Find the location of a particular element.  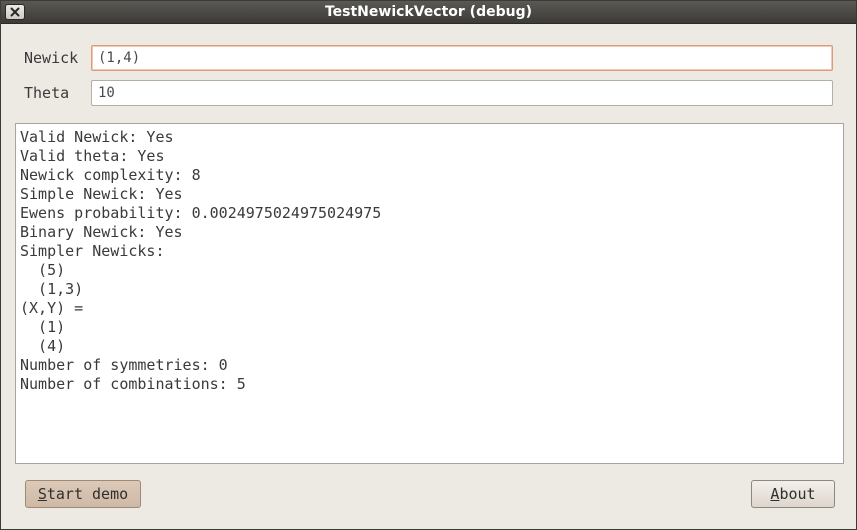

output-line: Simple Newick: Yes is located at coordinates (101, 194).